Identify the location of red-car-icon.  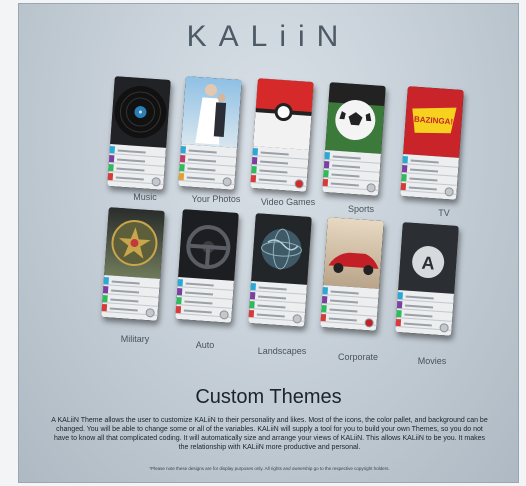
(353, 264).